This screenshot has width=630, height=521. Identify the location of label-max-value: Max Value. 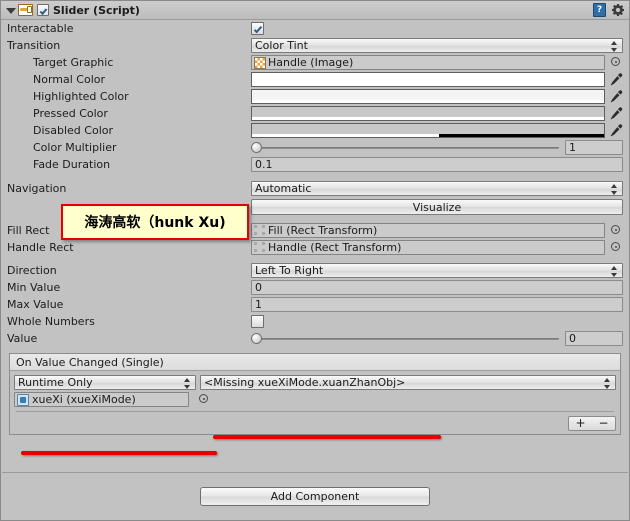
(35, 304).